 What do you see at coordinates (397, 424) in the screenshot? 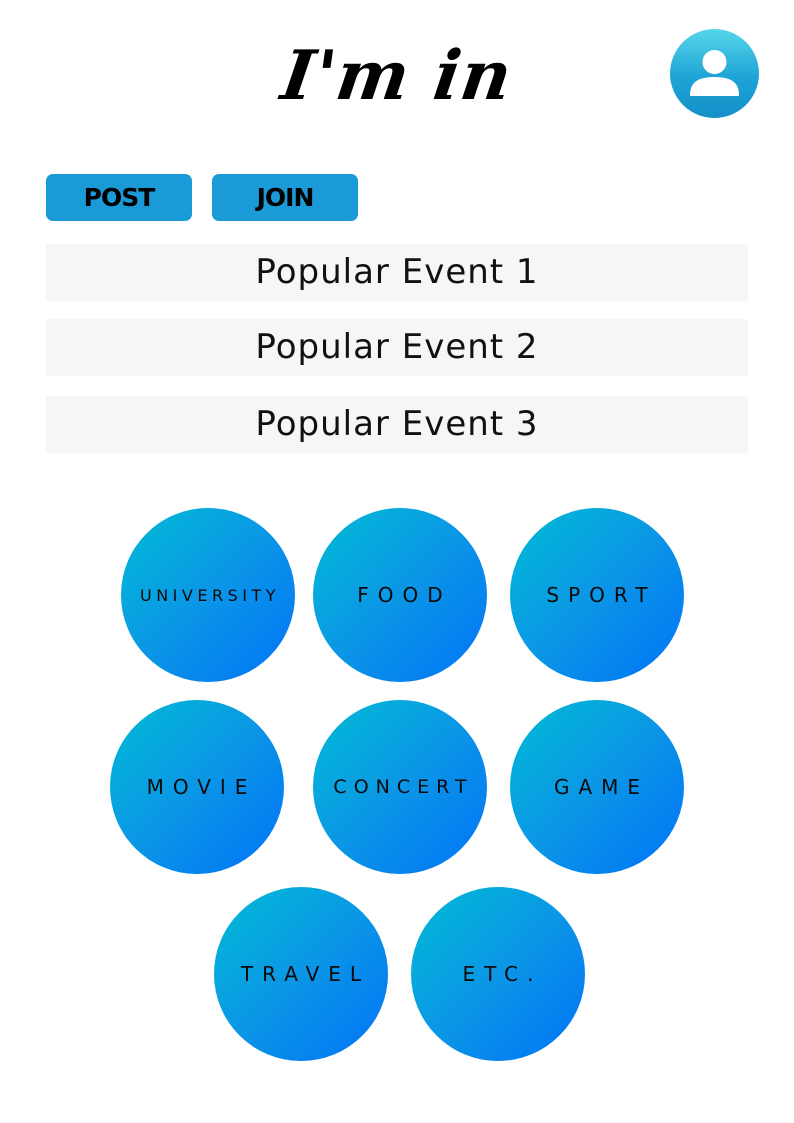
I see `popular-event-item: Popular Event 3` at bounding box center [397, 424].